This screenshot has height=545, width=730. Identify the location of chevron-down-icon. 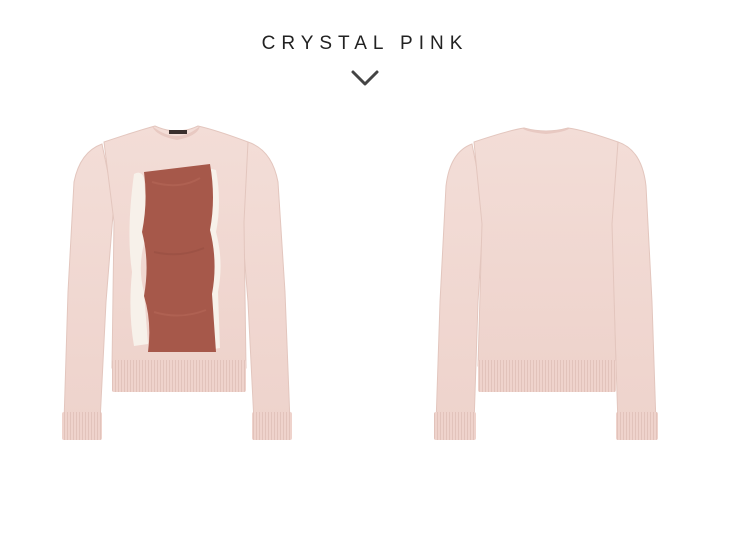
(365, 79).